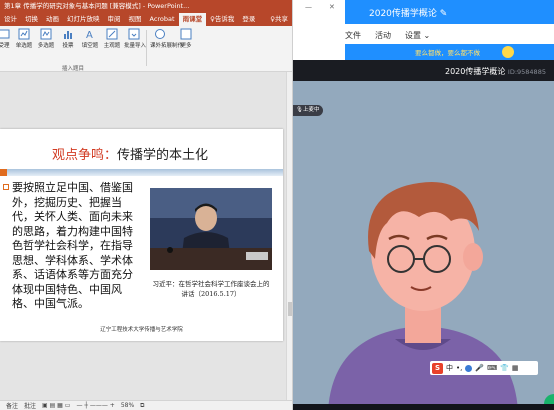 Image resolution: width=554 pixels, height=410 pixels. What do you see at coordinates (495, 71) in the screenshot?
I see `live-title: 2020传播学概论 ID:9584885` at bounding box center [495, 71].